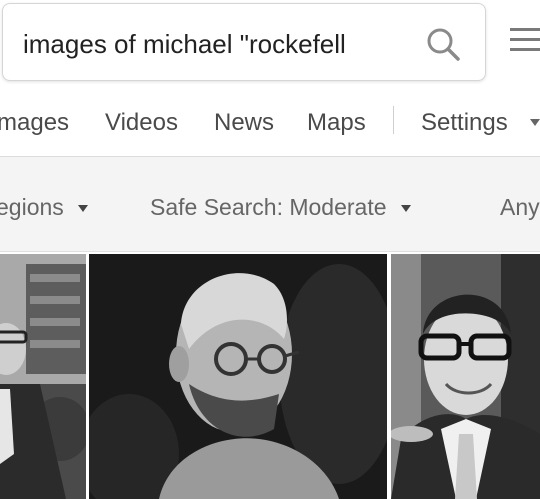 This screenshot has height=499, width=540. I want to click on hamburger-menu-icon, so click(523, 39).